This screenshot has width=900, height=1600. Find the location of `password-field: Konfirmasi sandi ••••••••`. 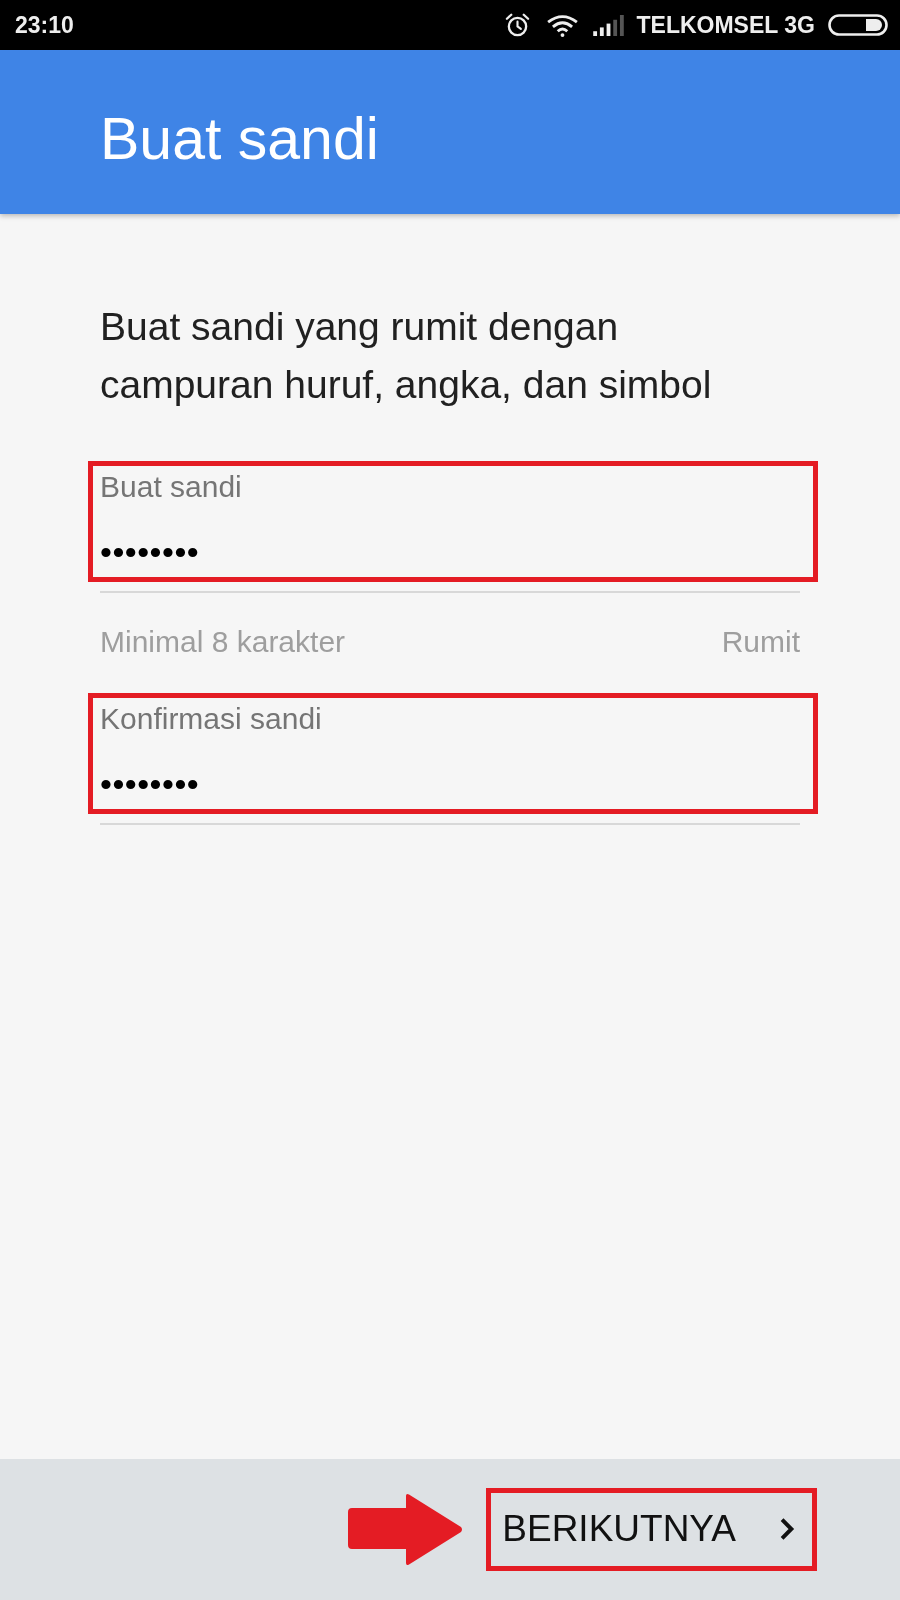

password-field: Konfirmasi sandi •••••••• is located at coordinates (450, 759).